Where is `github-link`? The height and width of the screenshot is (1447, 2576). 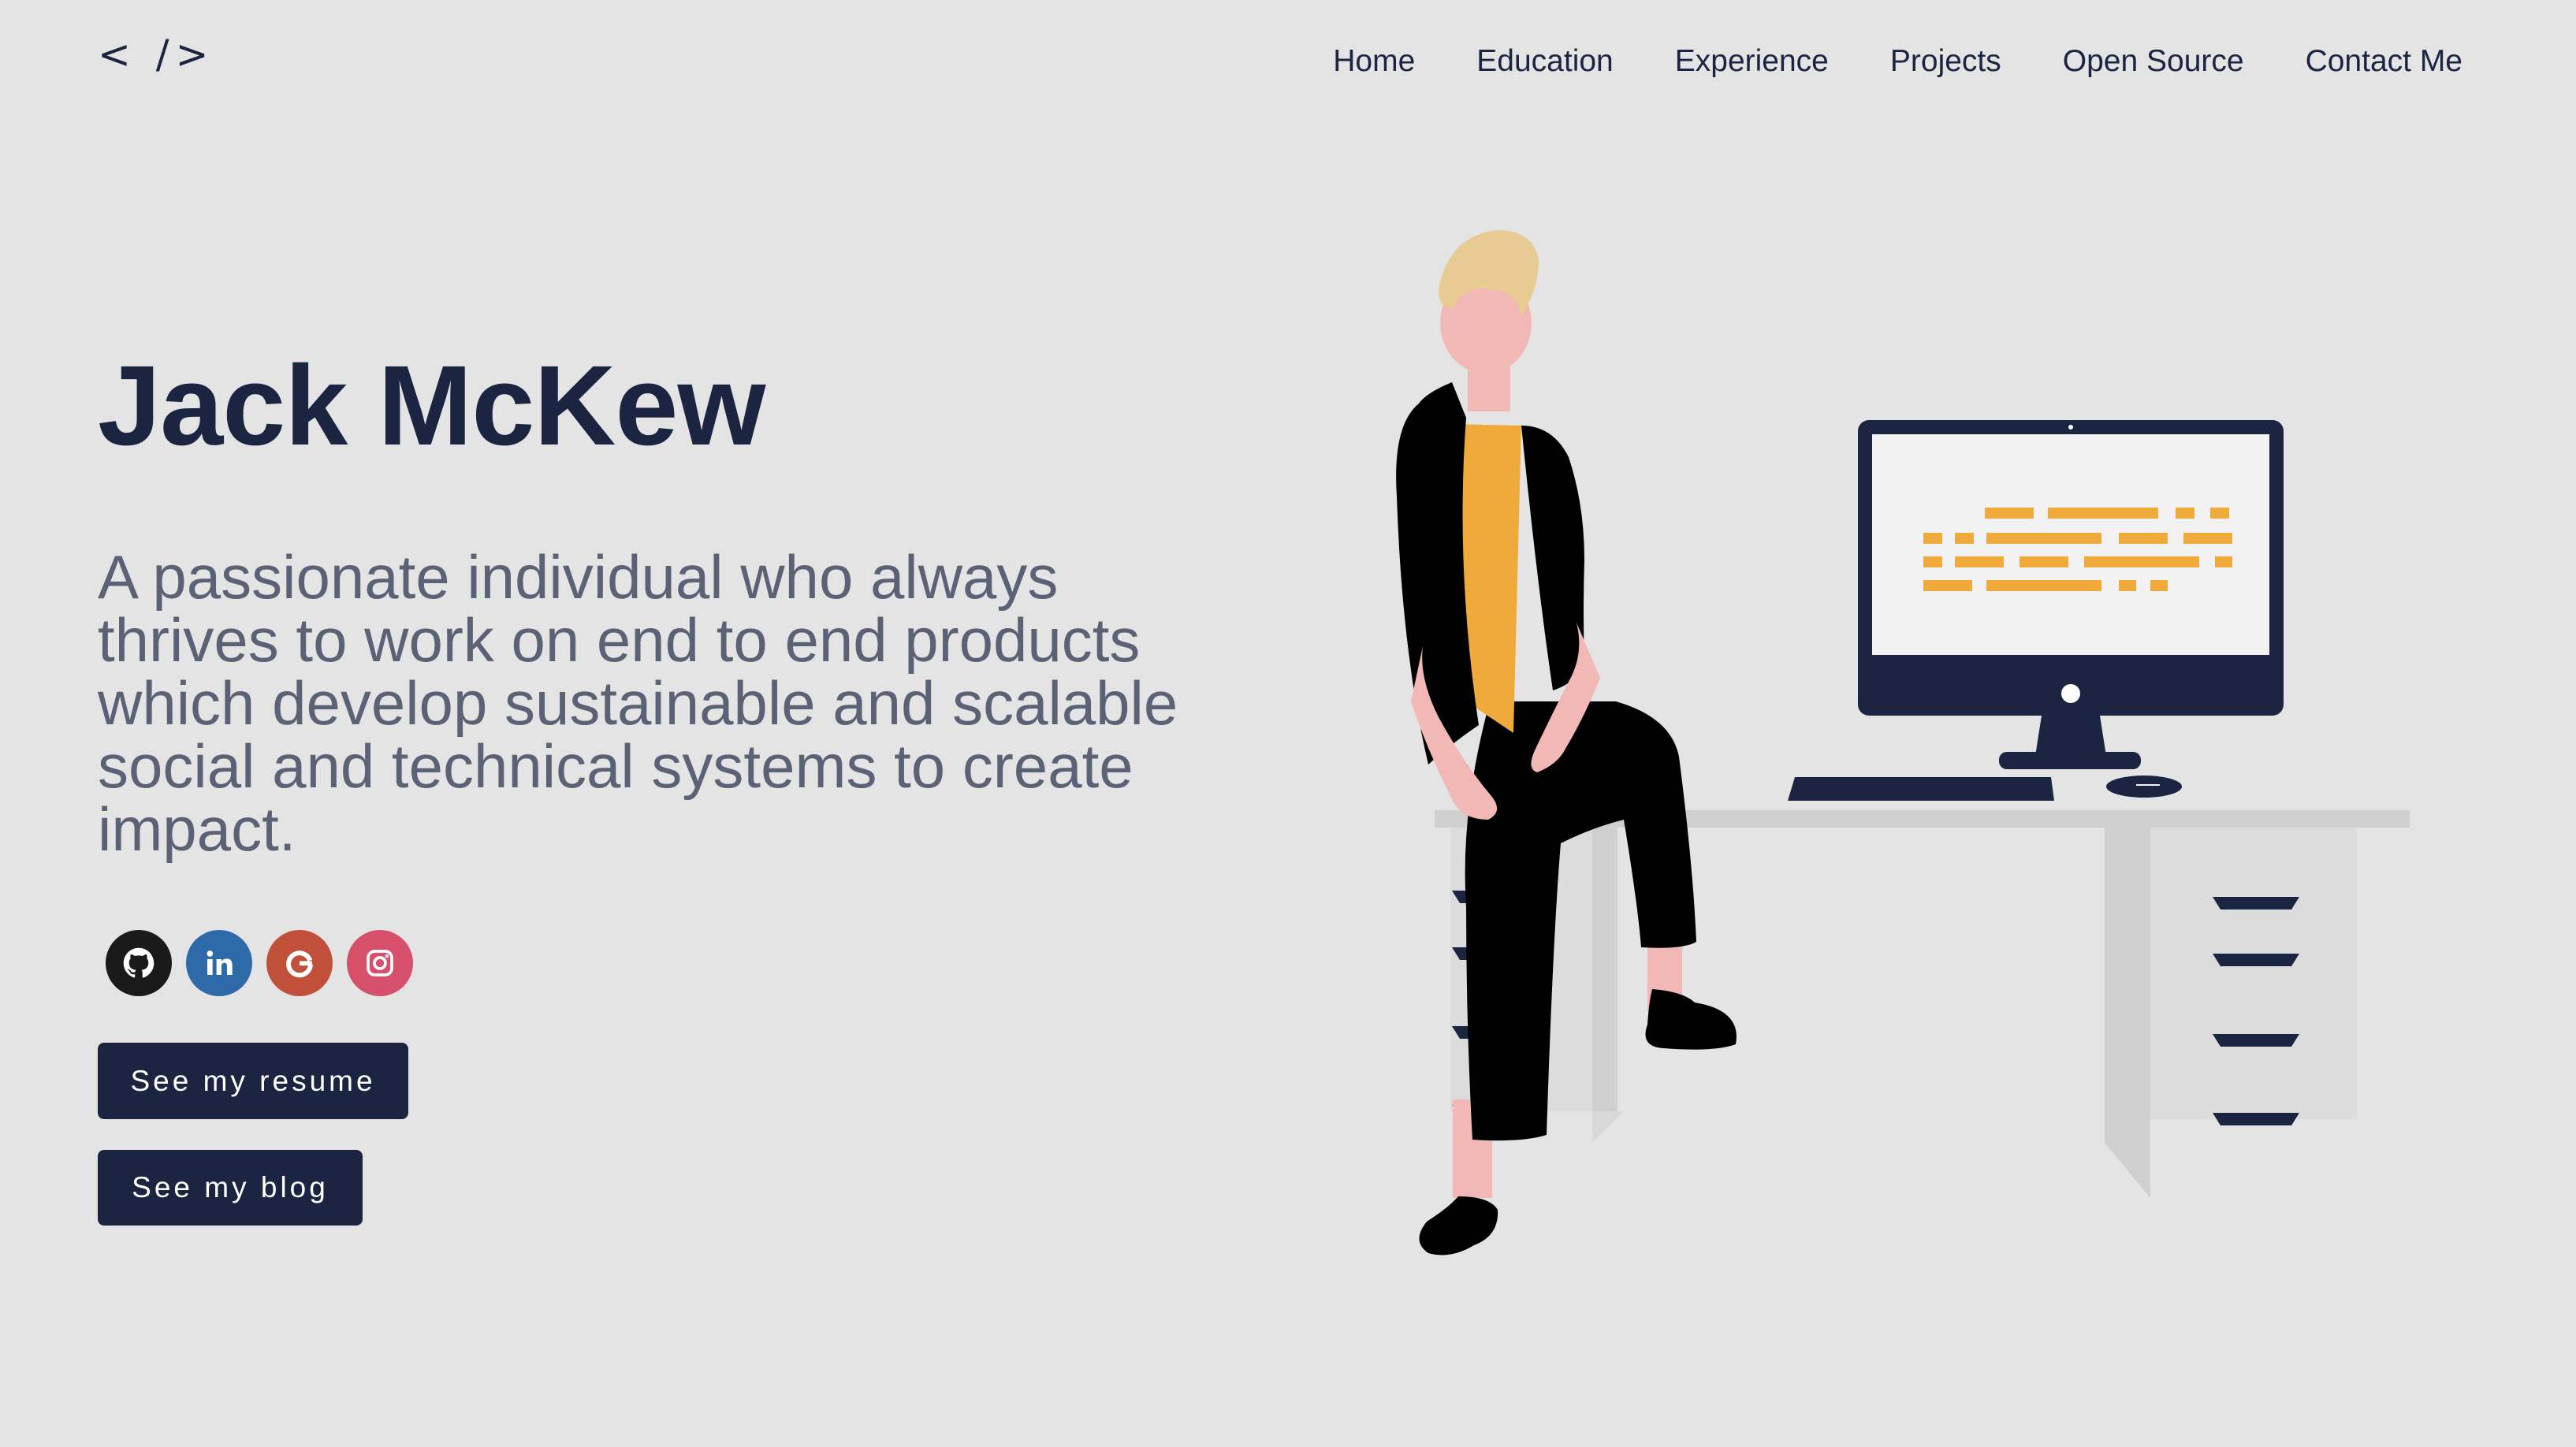 github-link is located at coordinates (139, 963).